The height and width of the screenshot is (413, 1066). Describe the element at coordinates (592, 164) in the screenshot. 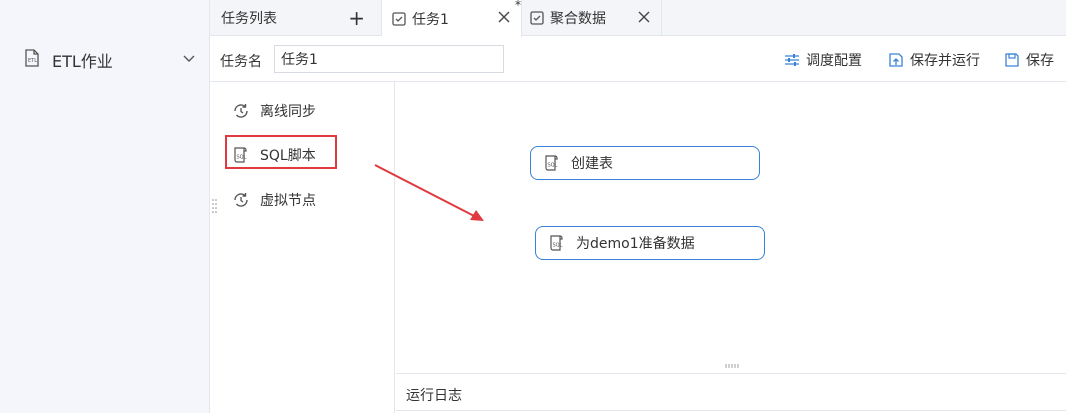

I see `node-label: 创建表` at that location.